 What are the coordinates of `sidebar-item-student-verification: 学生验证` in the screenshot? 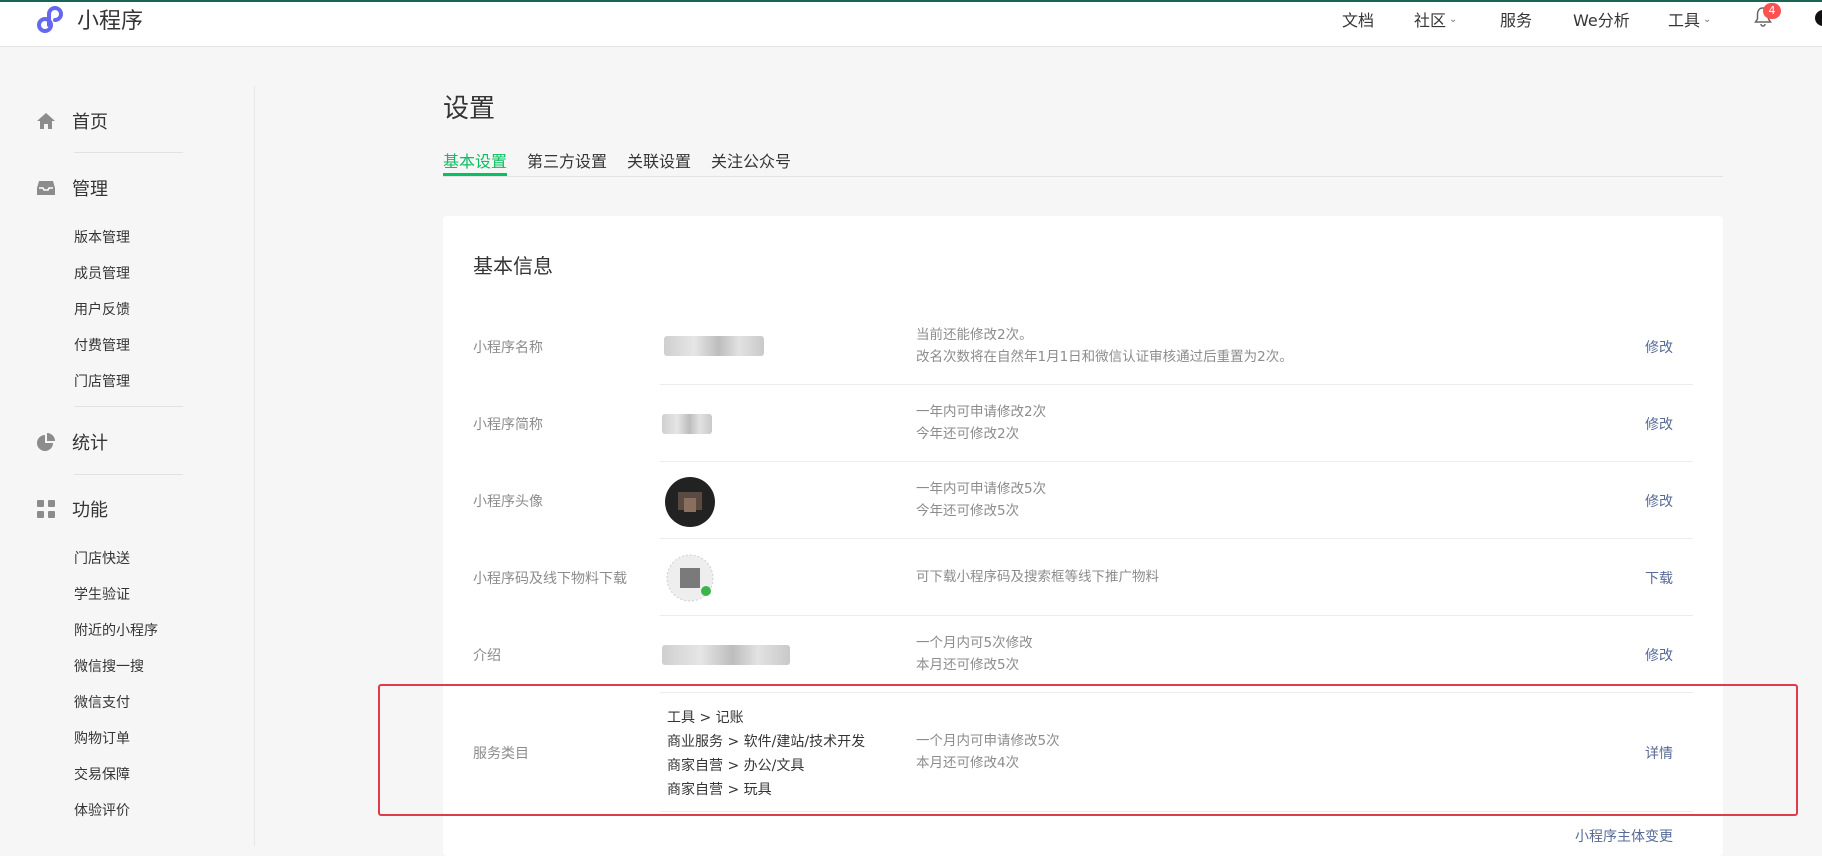 It's located at (102, 594).